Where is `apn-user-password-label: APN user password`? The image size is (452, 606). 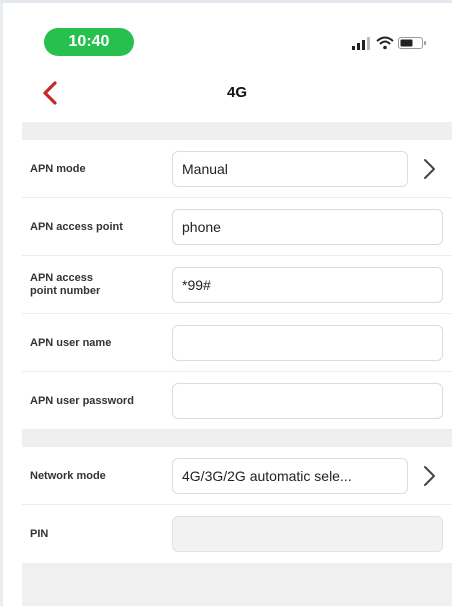
apn-user-password-label: APN user password is located at coordinates (82, 400).